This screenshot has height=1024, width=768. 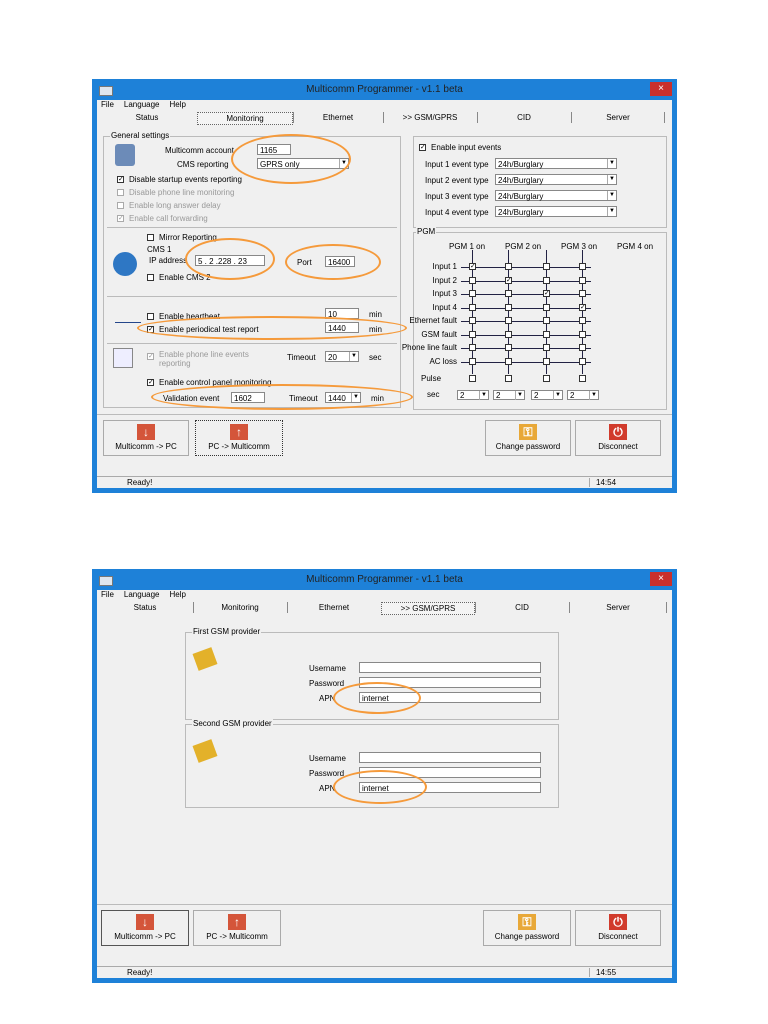 What do you see at coordinates (145, 936) in the screenshot?
I see `multicomm-to-pc-label: Multicomm -> PC` at bounding box center [145, 936].